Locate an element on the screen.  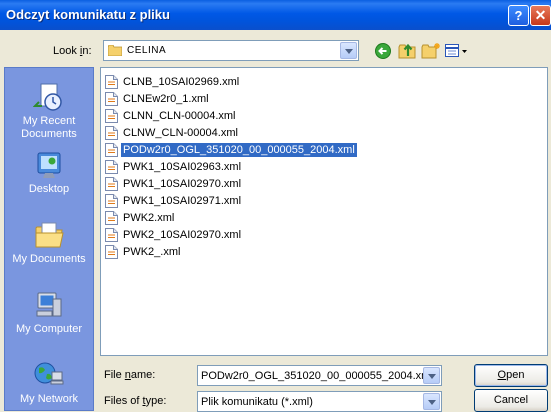
place-my-documents: My Documents is located at coordinates (49, 243).